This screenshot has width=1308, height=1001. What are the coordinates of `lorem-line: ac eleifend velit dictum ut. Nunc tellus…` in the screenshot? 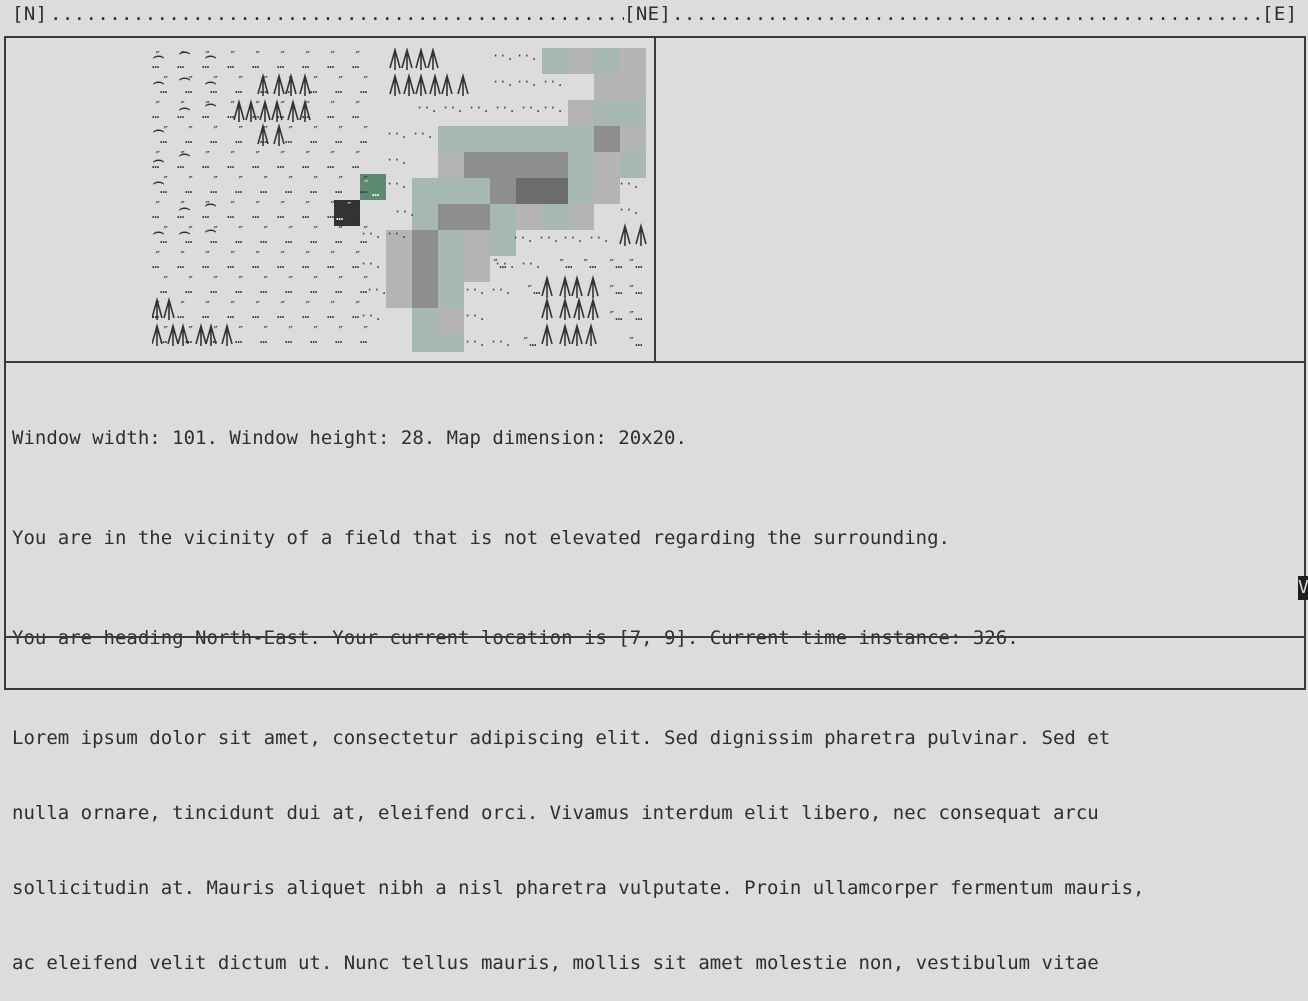 It's located at (555, 963).